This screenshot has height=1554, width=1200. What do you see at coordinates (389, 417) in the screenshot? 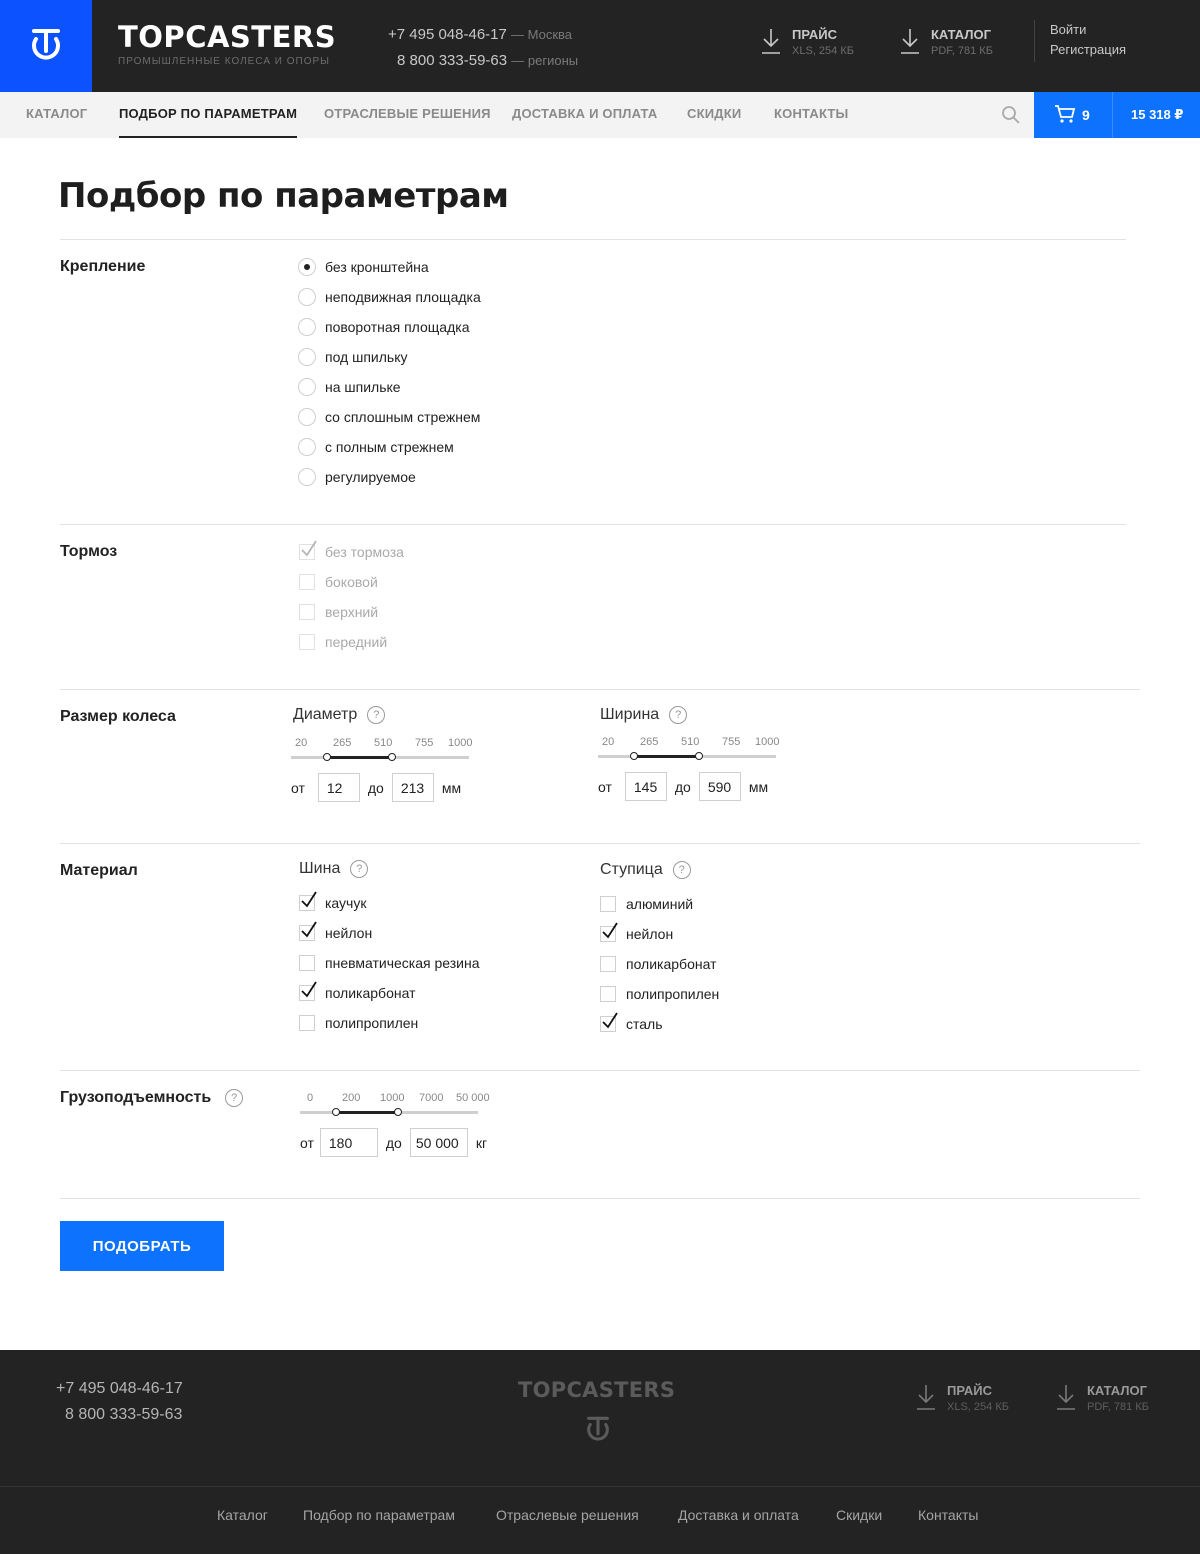
I see `mount-option: со сплошным стрежнем` at bounding box center [389, 417].